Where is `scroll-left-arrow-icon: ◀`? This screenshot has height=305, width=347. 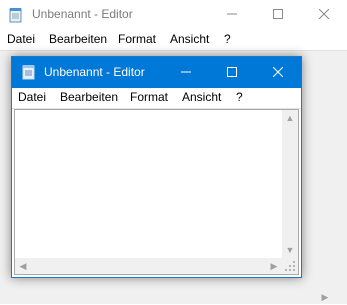 scroll-left-arrow-icon: ◀ is located at coordinates (23, 266).